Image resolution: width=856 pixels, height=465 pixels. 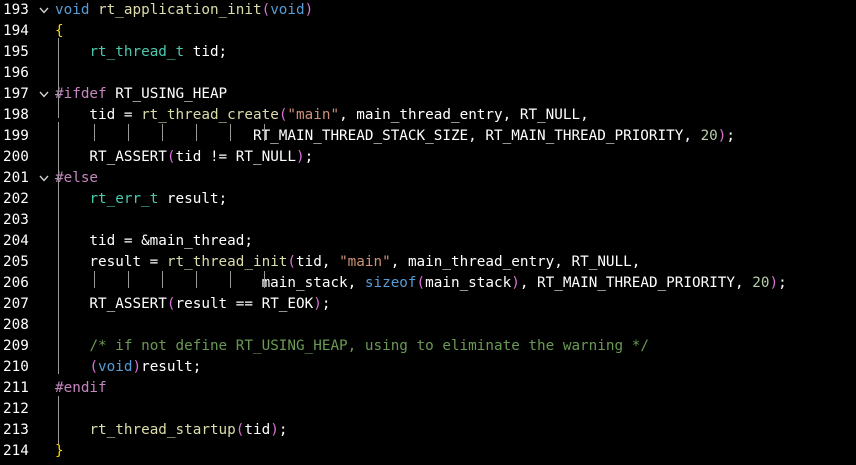 I want to click on code-token: }, so click(x=59, y=451).